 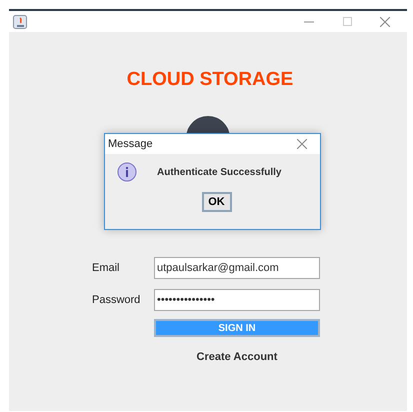 What do you see at coordinates (237, 300) in the screenshot?
I see `input-field: •••••••••••••••` at bounding box center [237, 300].